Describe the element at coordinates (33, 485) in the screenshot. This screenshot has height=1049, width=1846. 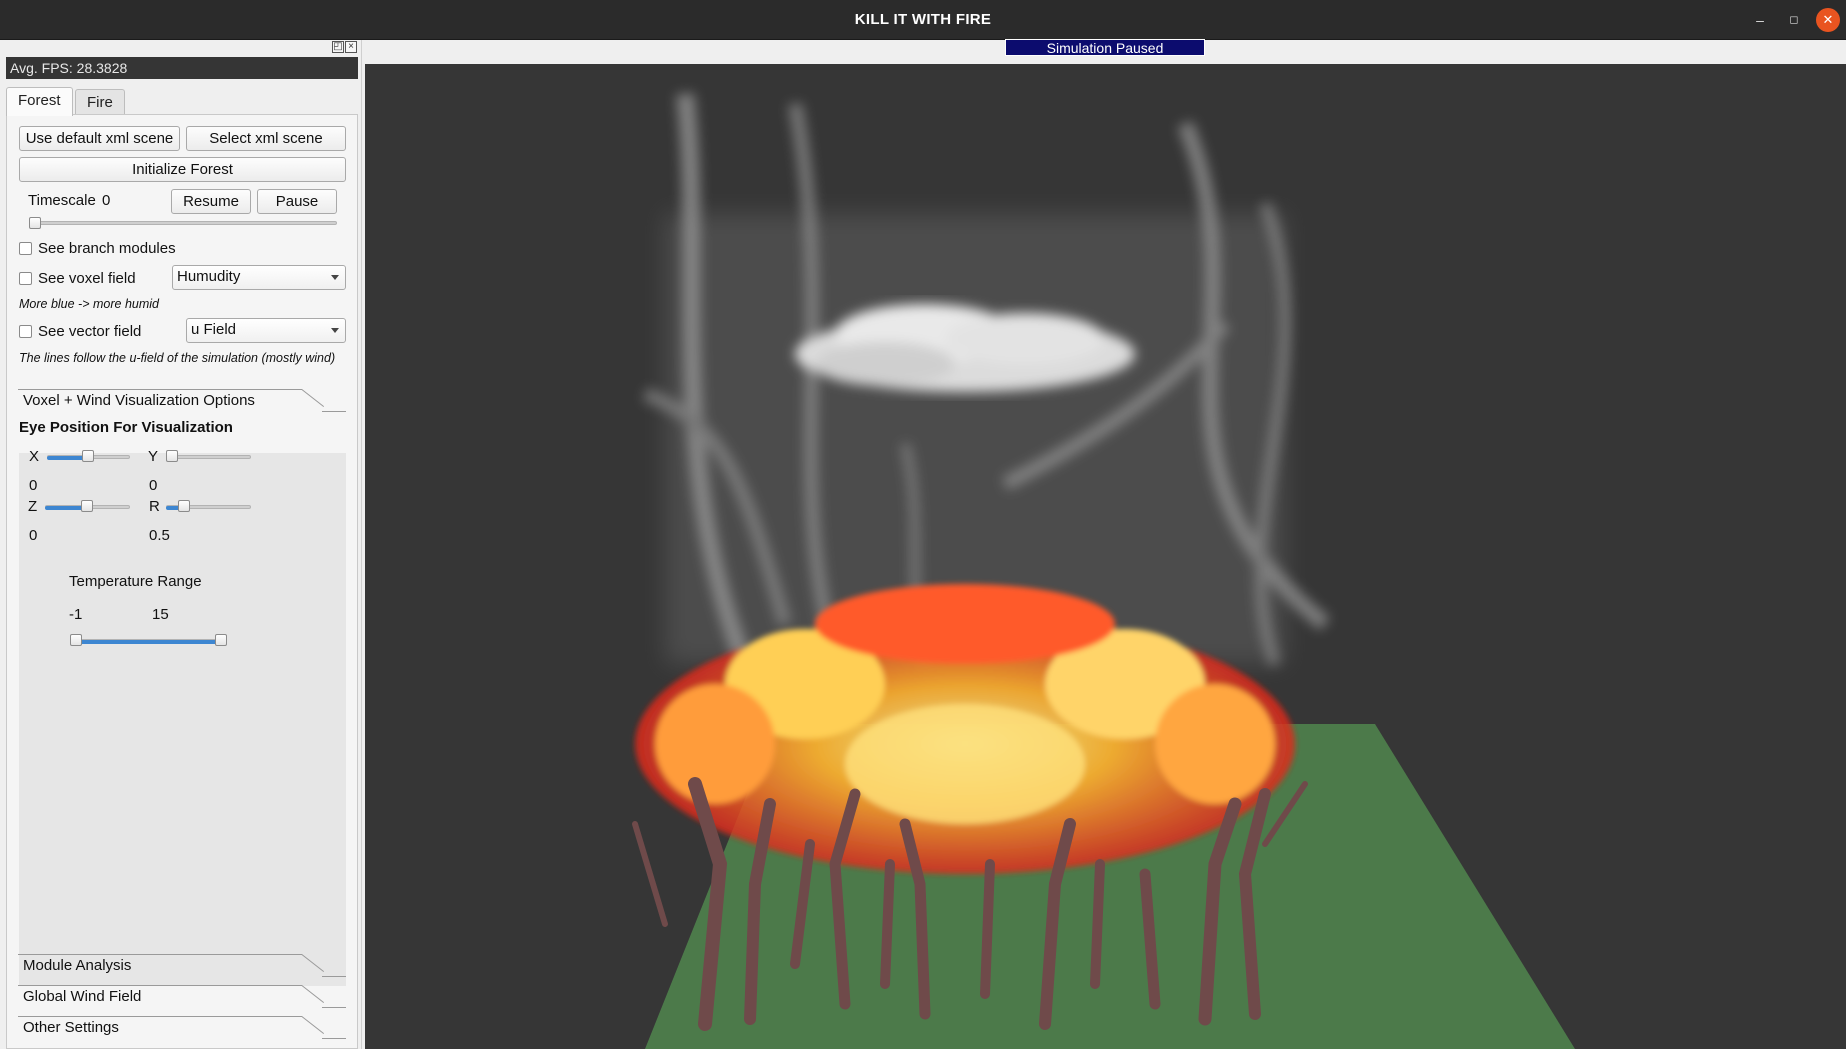
I see `eye-x-value: 0` at that location.